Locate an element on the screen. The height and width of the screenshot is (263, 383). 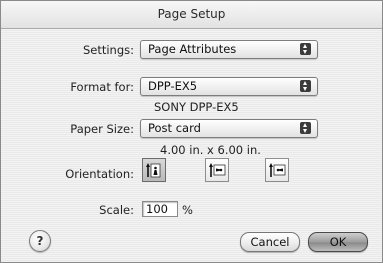
paper-dimensions: 4.00 in. x 6.00 in. is located at coordinates (210, 150).